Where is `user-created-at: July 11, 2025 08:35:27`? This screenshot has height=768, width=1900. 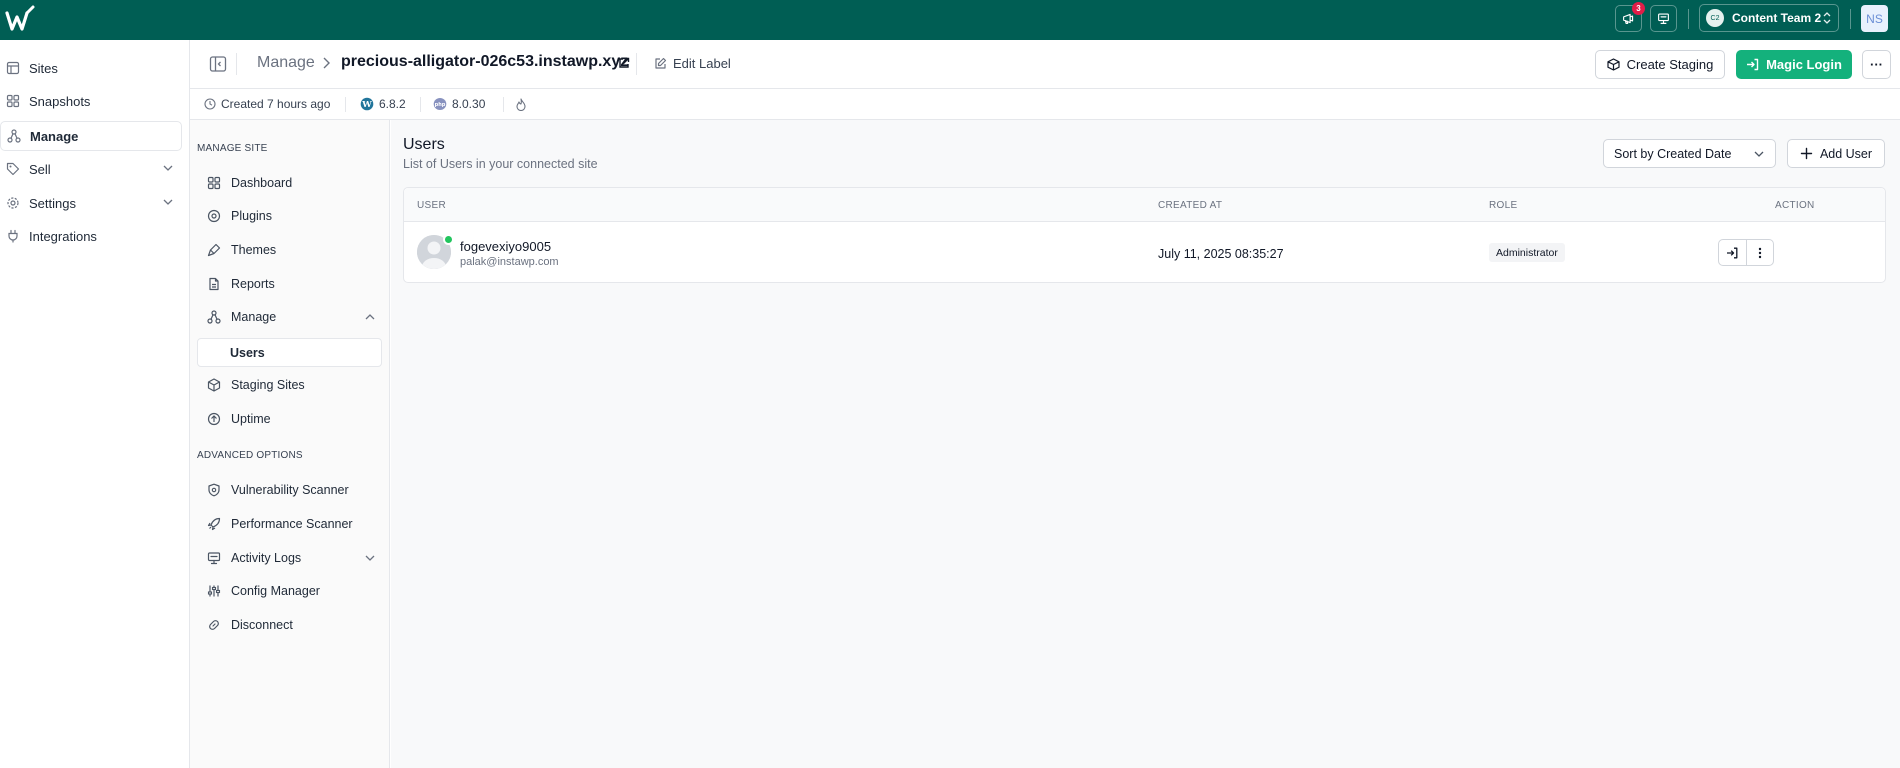 user-created-at: July 11, 2025 08:35:27 is located at coordinates (1221, 254).